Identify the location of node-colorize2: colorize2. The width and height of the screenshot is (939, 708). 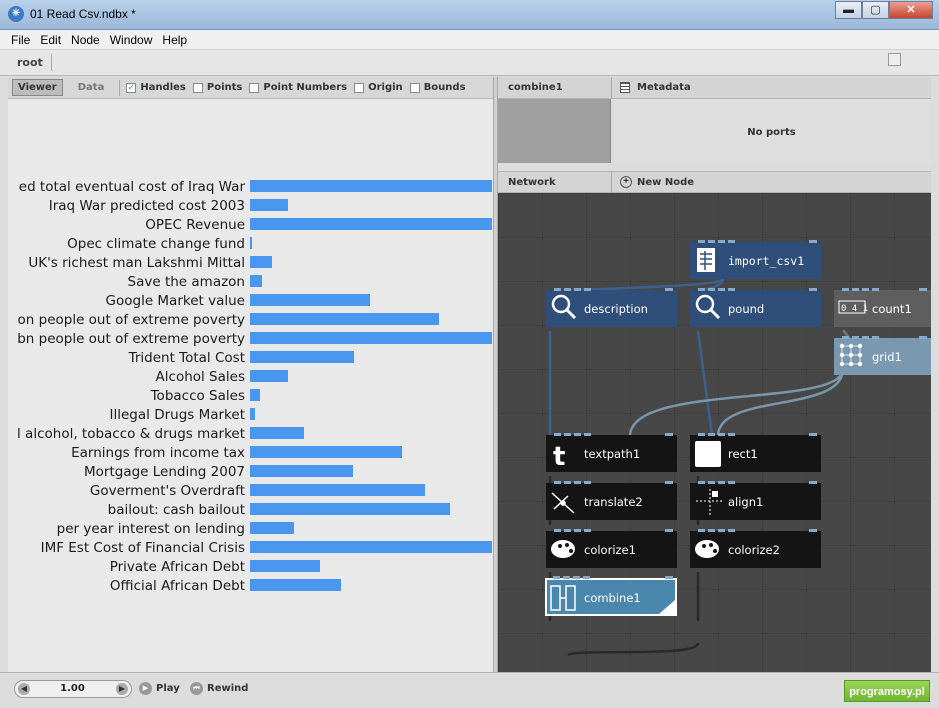
(755, 548).